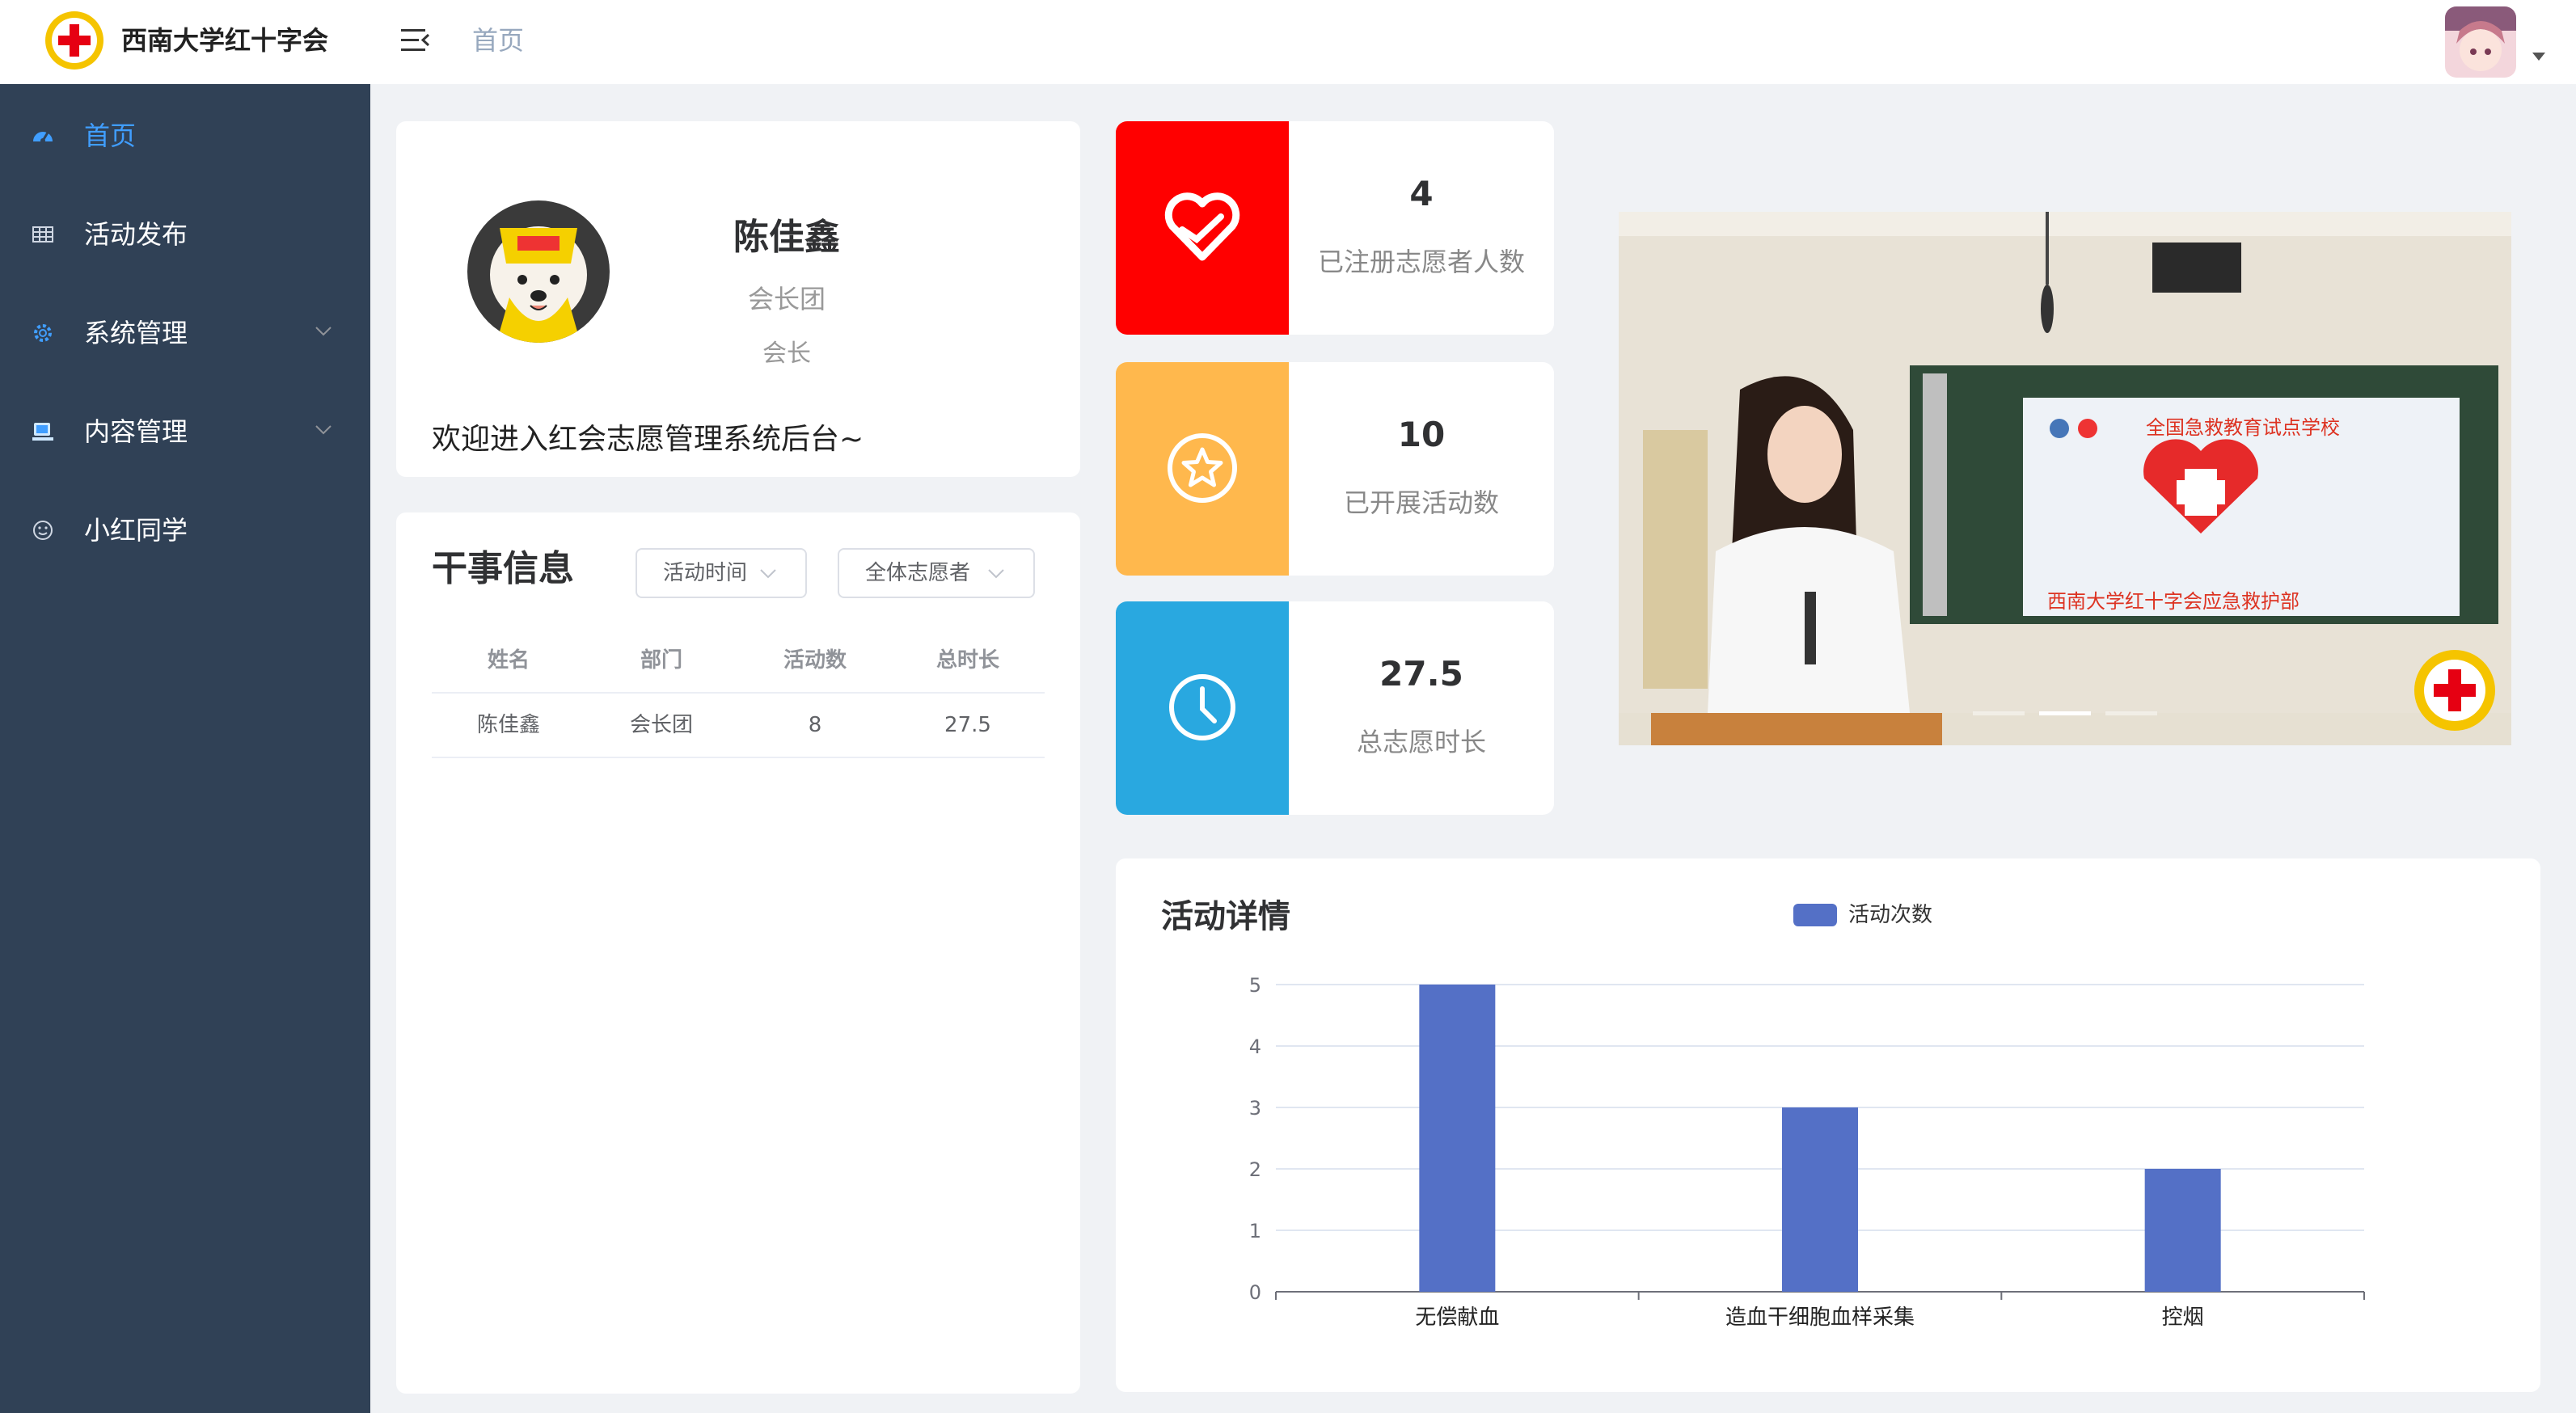  What do you see at coordinates (1255, 1046) in the screenshot?
I see `y-tick-label: 4` at bounding box center [1255, 1046].